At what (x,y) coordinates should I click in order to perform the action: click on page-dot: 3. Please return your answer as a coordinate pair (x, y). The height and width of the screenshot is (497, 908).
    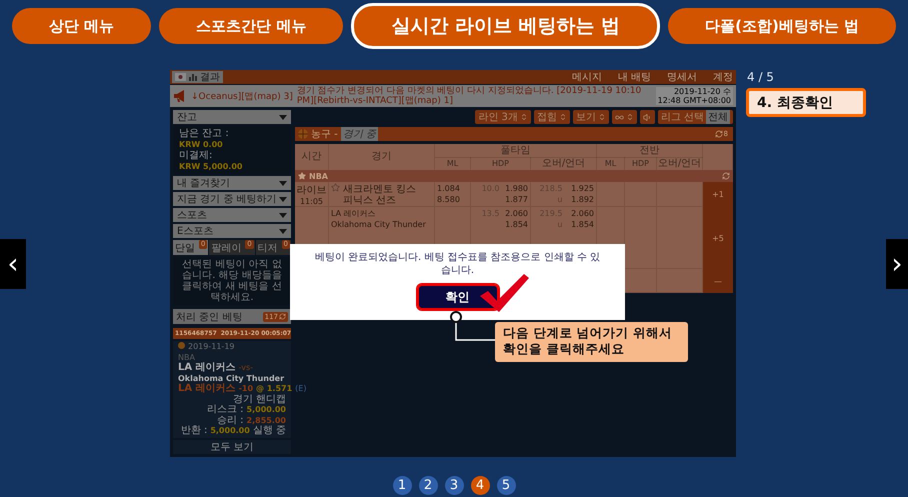
    Looking at the image, I should click on (454, 485).